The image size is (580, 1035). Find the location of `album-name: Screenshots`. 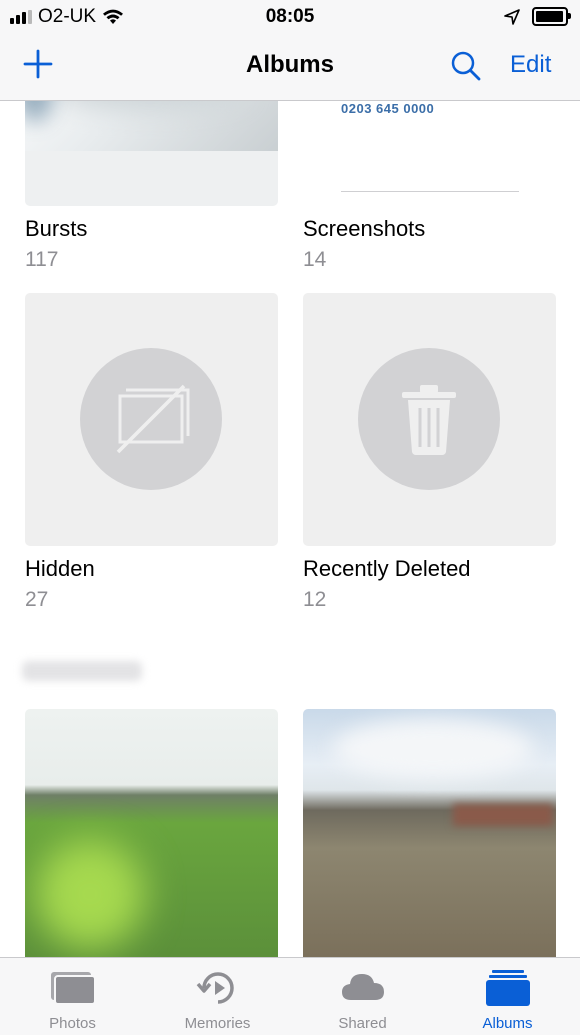

album-name: Screenshots is located at coordinates (364, 228).